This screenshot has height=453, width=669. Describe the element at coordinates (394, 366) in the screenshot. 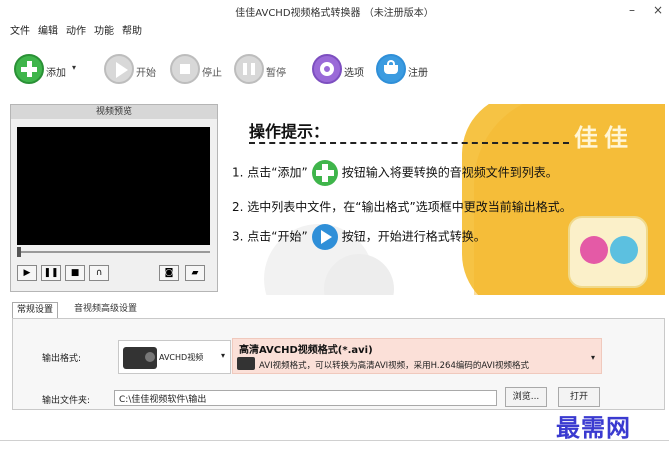

I see `format-description: AVI视频格式，可以转换为高清AVI视频，采用H.264编码的AVI视频格式` at that location.